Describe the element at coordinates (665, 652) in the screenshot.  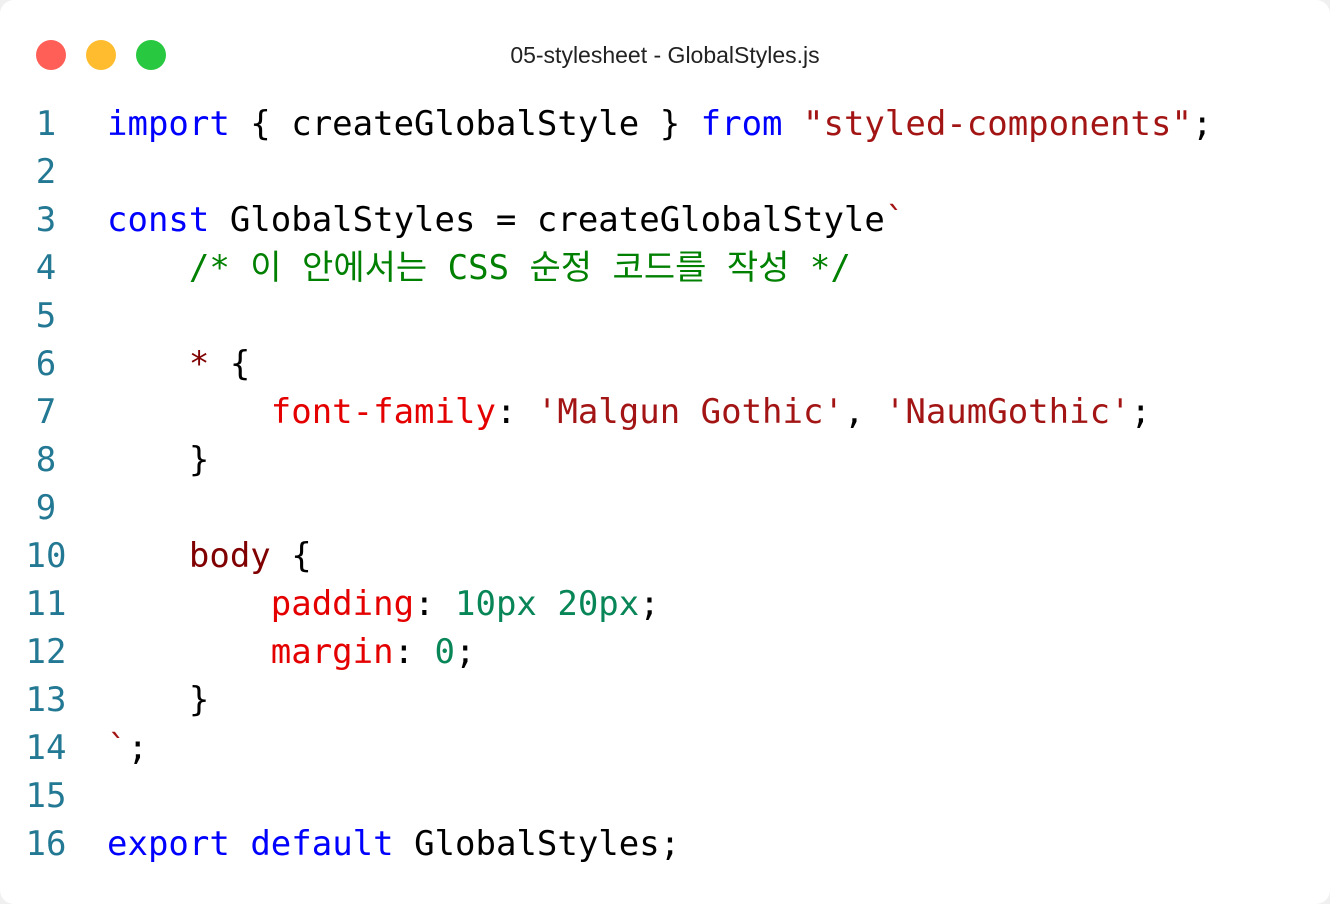
I see `code-line: 12 margin: 0;` at that location.